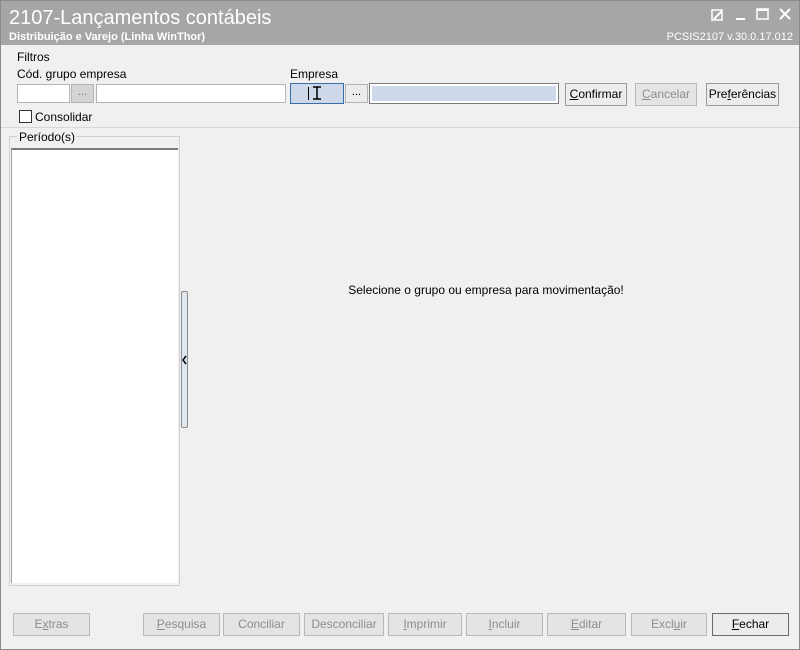  Describe the element at coordinates (191, 93) in the screenshot. I see `grupo-description-field` at that location.